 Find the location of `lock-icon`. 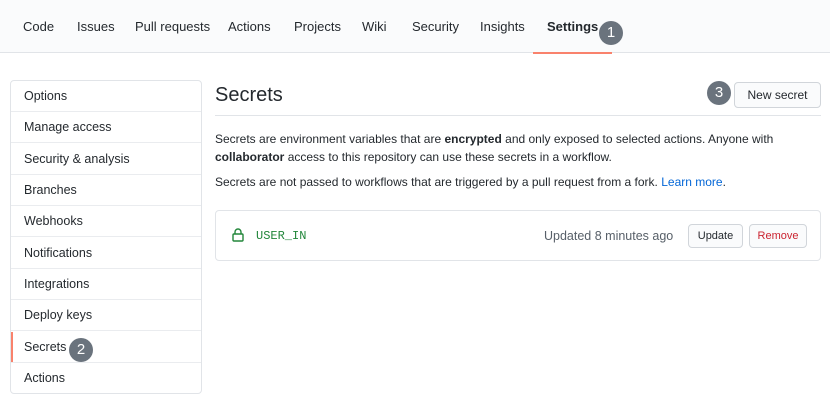

lock-icon is located at coordinates (238, 235).